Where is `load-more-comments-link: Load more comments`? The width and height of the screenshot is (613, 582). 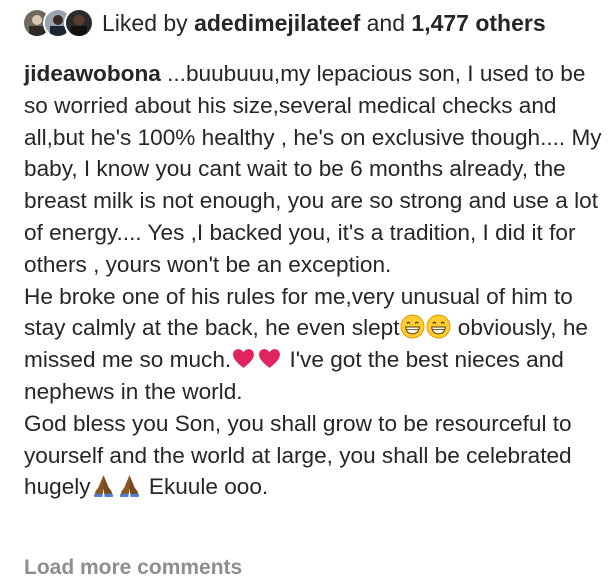
load-more-comments-link: Load more comments is located at coordinates (133, 568).